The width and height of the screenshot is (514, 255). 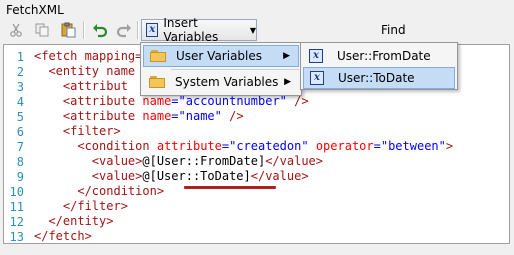 I want to click on toolbar: x Insert Variables ▼ Find, so click(x=257, y=30).